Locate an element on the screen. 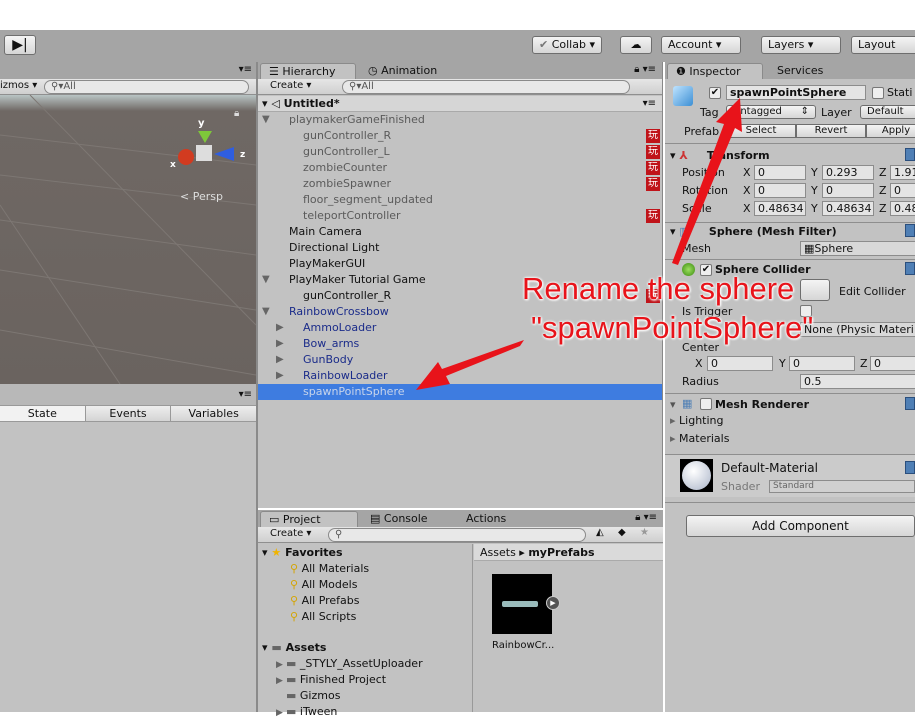  arrow-to-name-field is located at coordinates (707, 181).